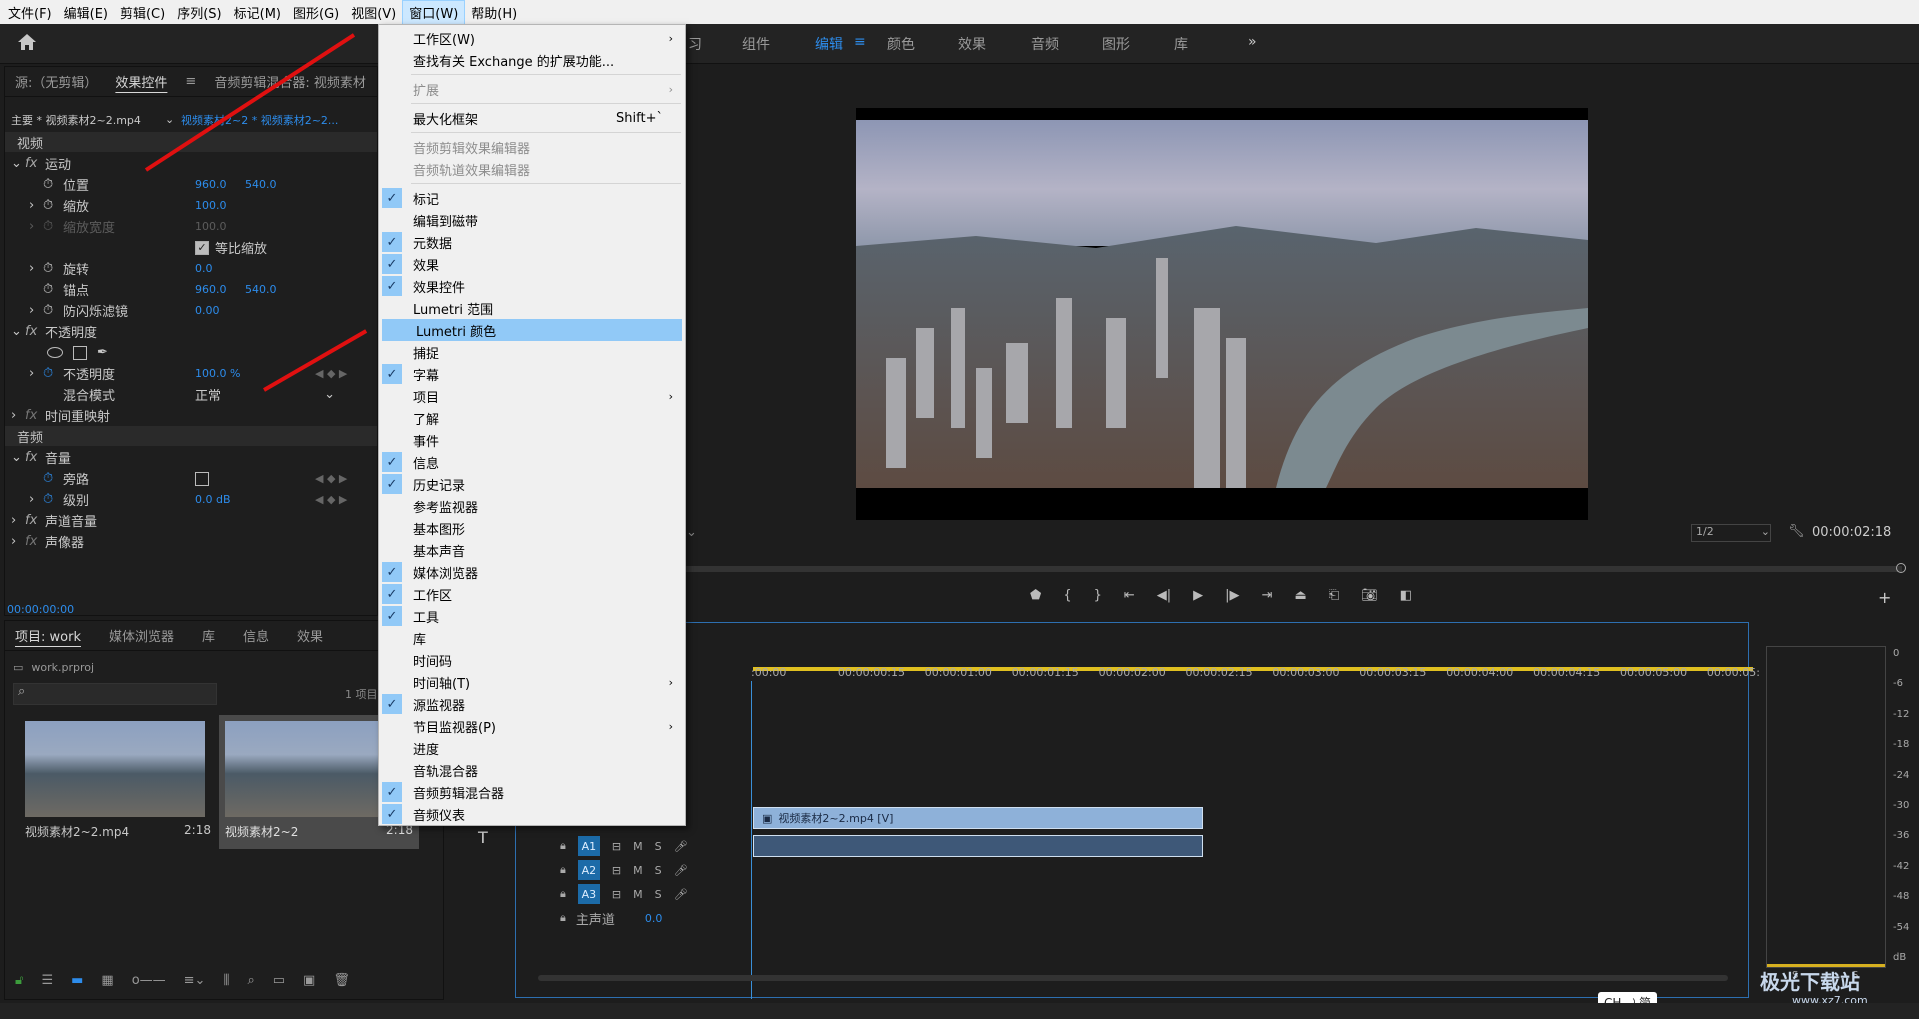  Describe the element at coordinates (1232, 595) in the screenshot. I see `step-forward-icon: |▶` at that location.